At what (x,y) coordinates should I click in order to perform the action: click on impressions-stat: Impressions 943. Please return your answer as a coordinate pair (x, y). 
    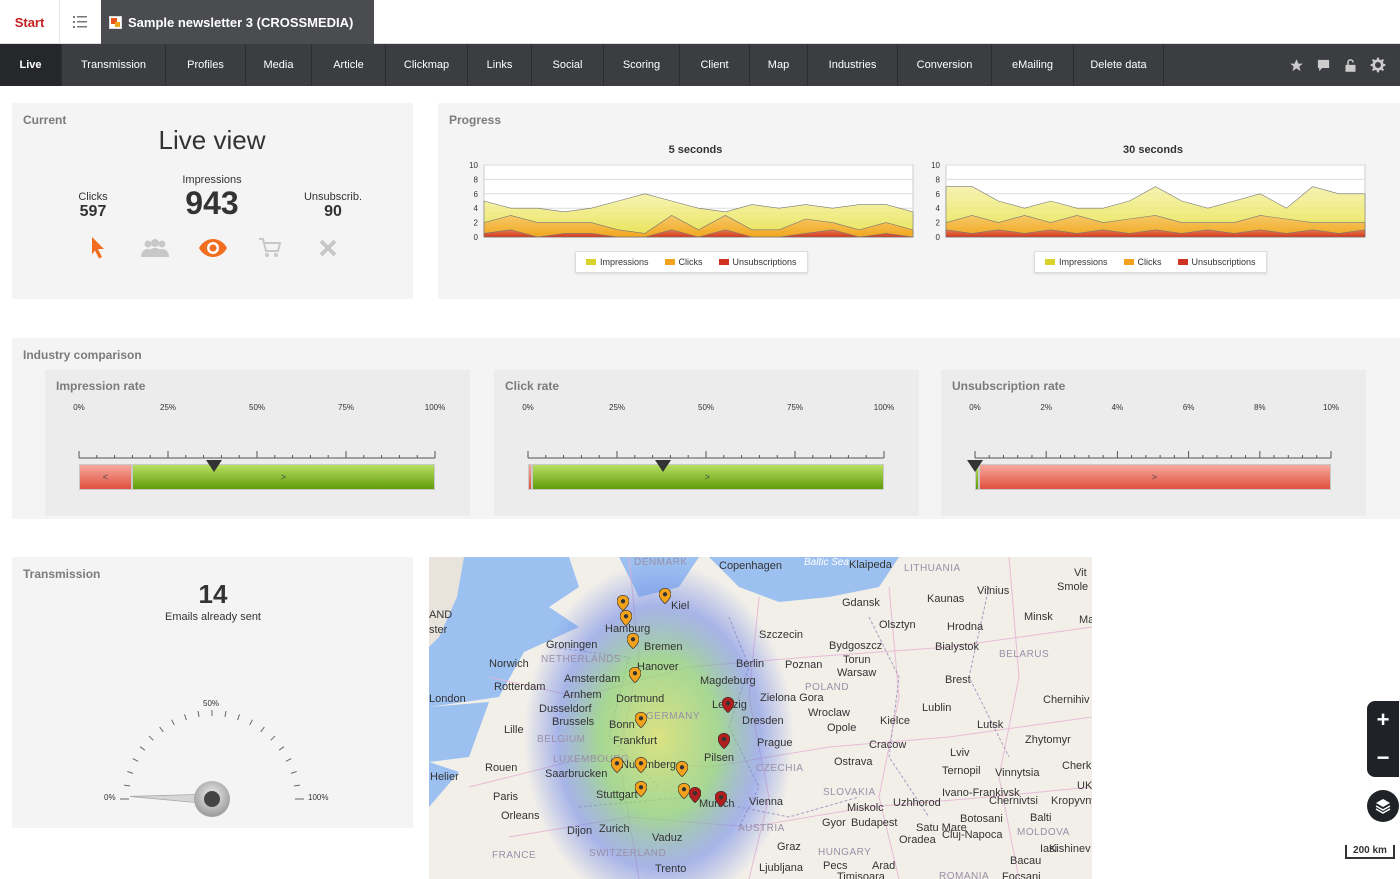
    Looking at the image, I should click on (212, 197).